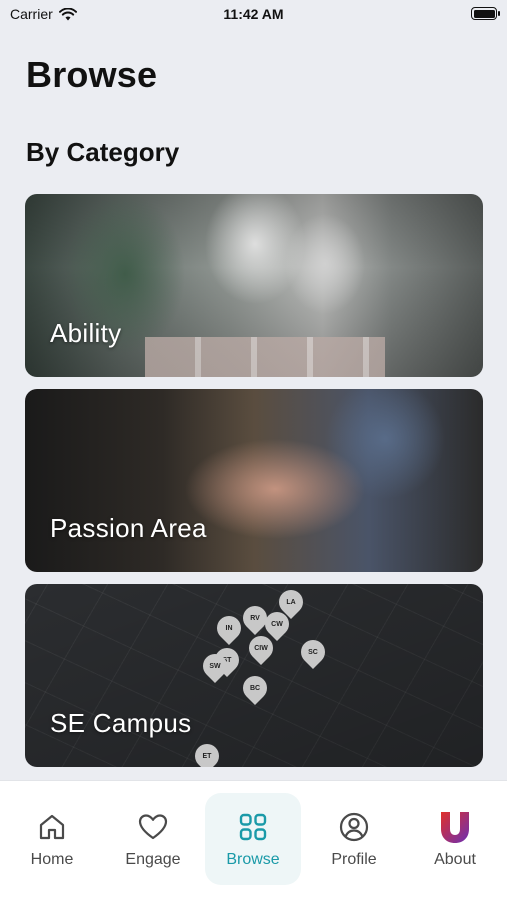  I want to click on tab-engage: Engage, so click(153, 839).